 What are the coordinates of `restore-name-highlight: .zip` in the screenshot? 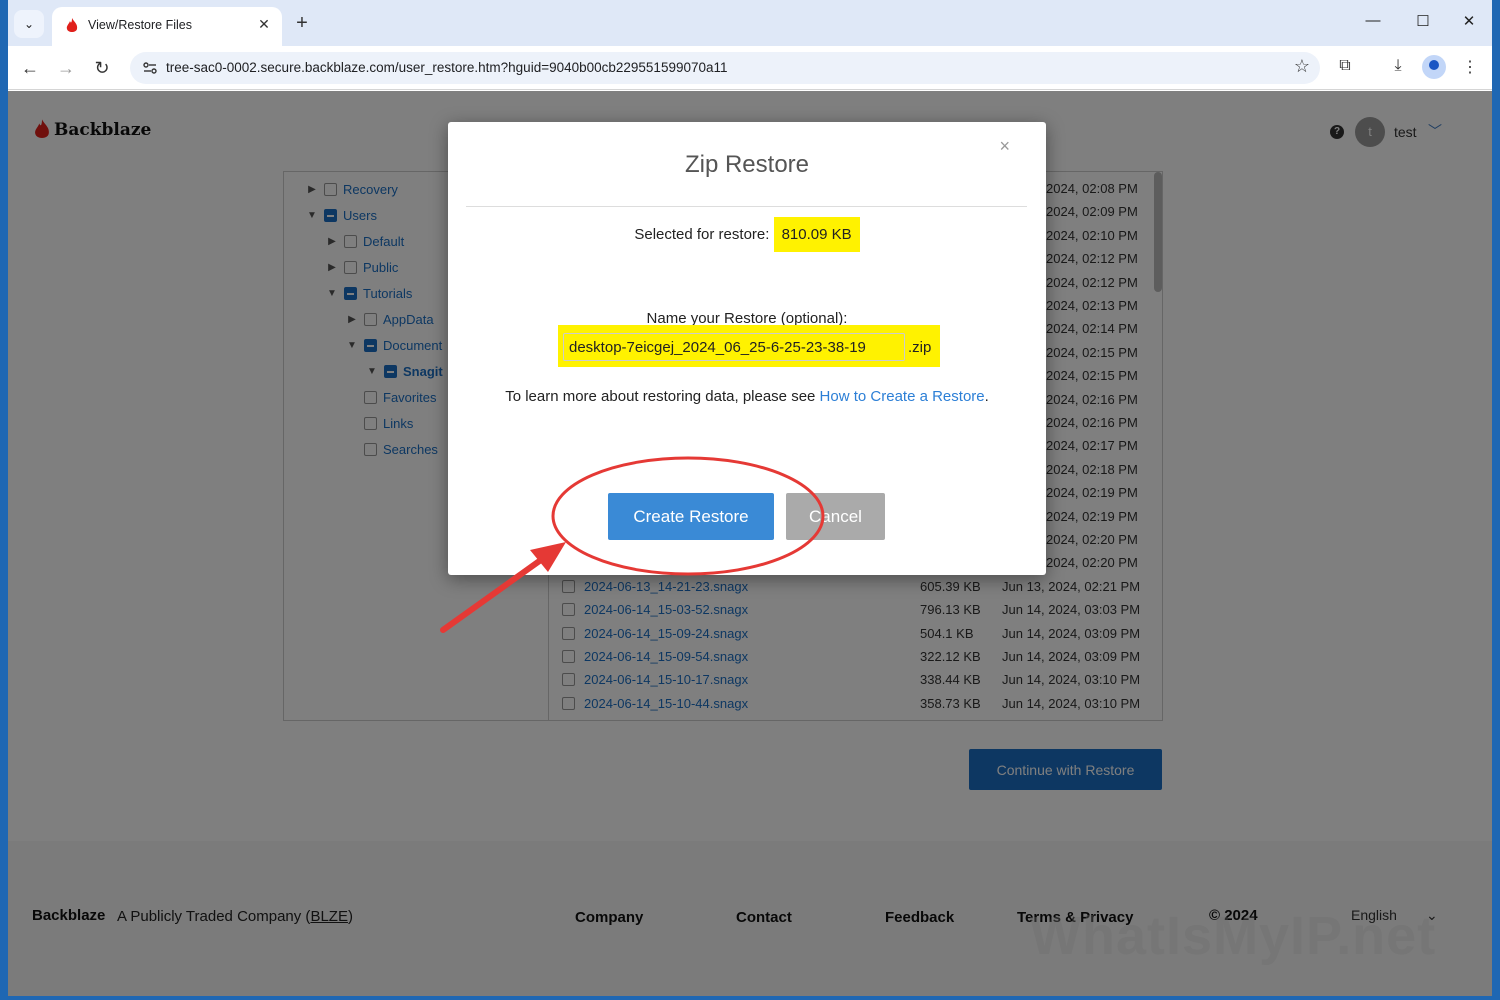 It's located at (749, 346).